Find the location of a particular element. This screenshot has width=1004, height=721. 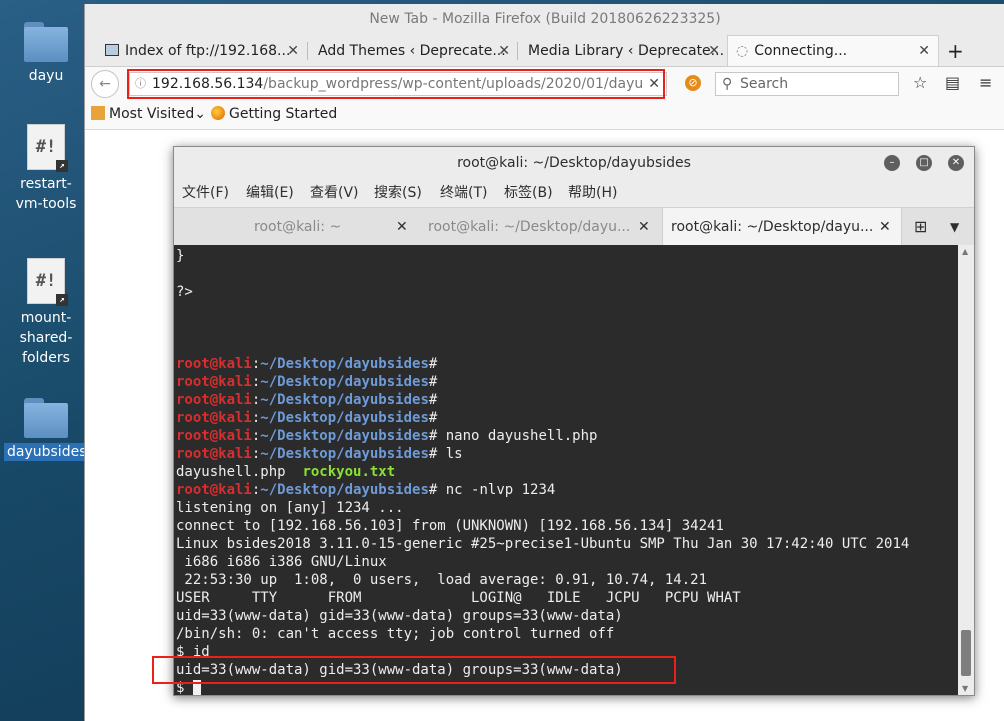

desktop-icon-label: dayu is located at coordinates (46, 76).